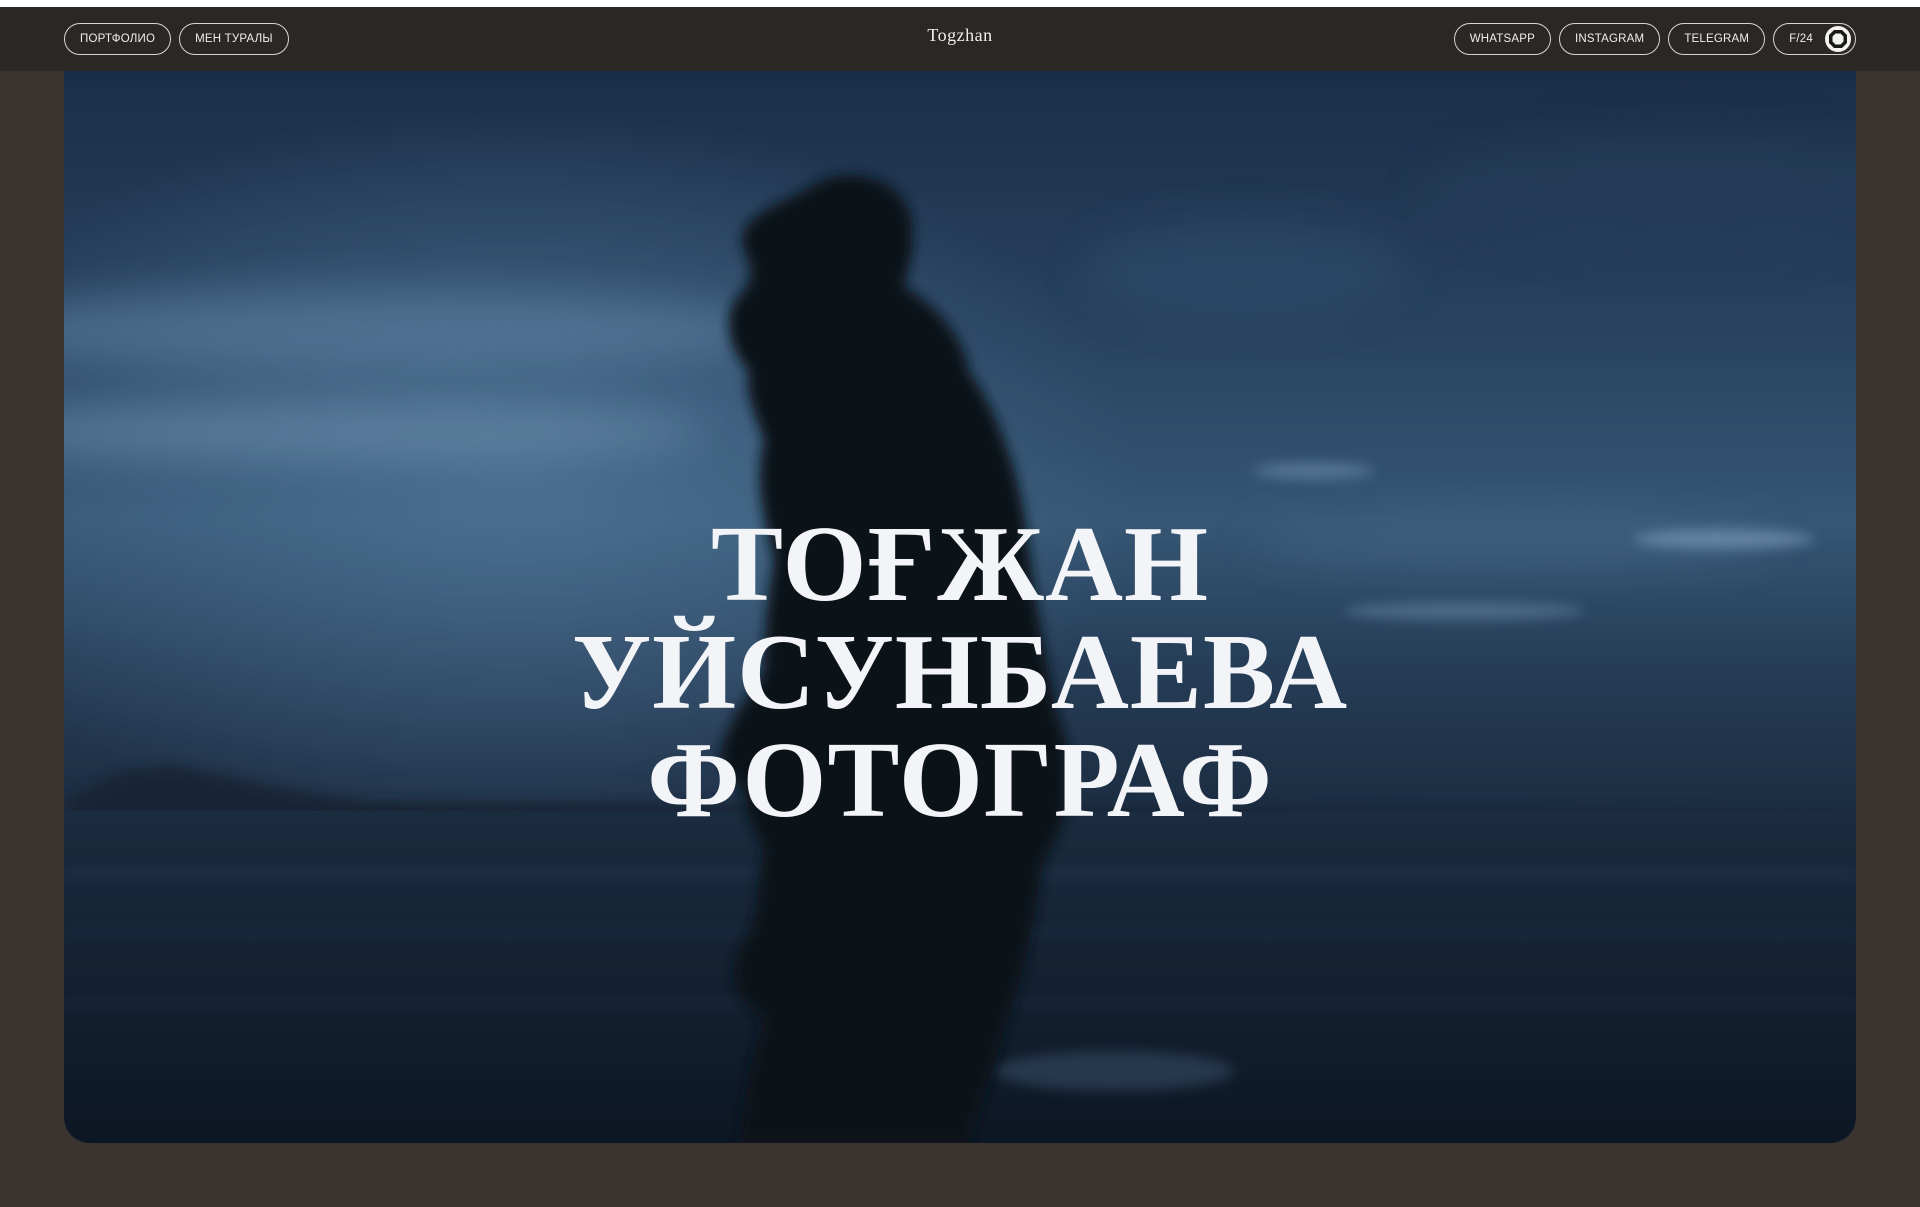  What do you see at coordinates (1814, 39) in the screenshot?
I see `counter-toggle-button: F/24` at bounding box center [1814, 39].